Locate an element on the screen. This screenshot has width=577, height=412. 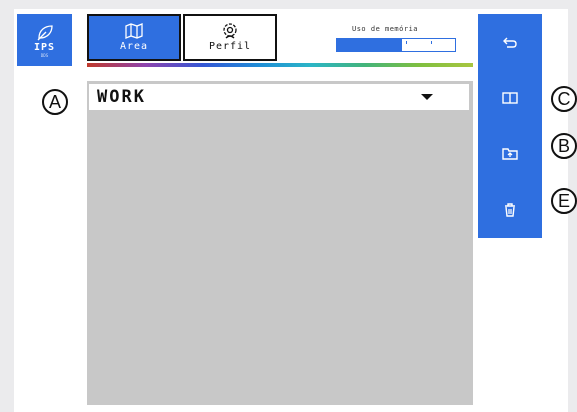
callout-c: C is located at coordinates (564, 99).